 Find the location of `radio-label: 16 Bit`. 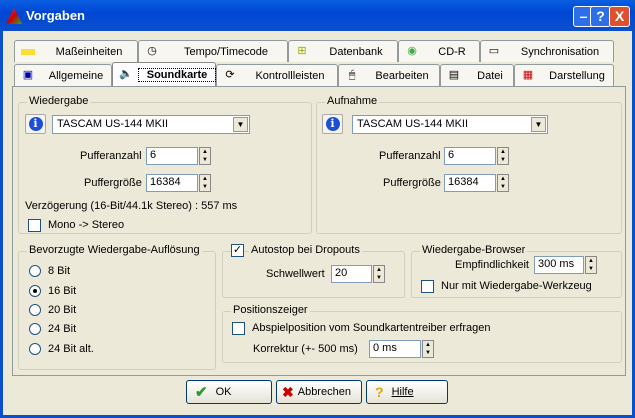

radio-label: 16 Bit is located at coordinates (62, 291).